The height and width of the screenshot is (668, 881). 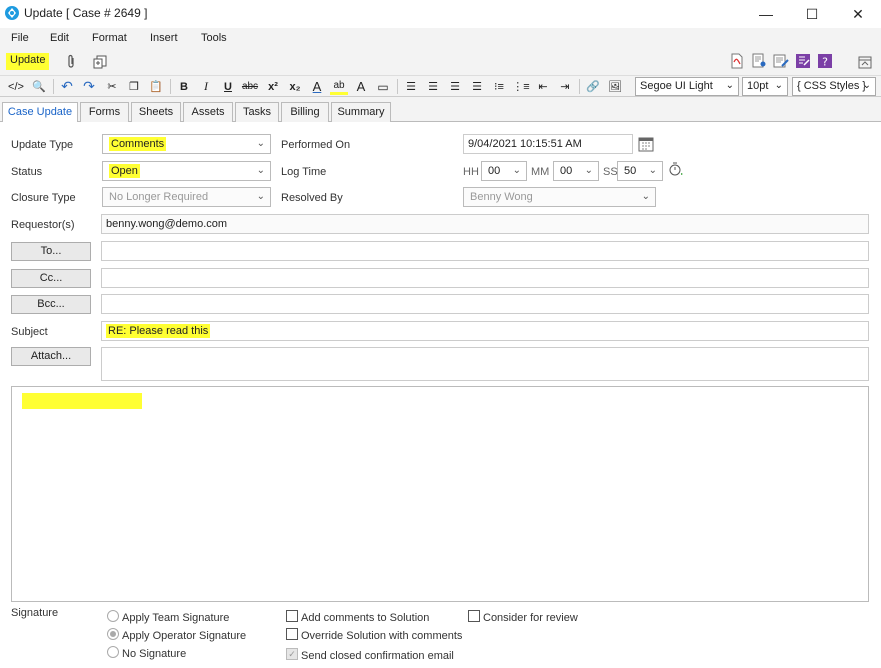 What do you see at coordinates (59, 38) in the screenshot?
I see `menu-edit: Edit` at bounding box center [59, 38].